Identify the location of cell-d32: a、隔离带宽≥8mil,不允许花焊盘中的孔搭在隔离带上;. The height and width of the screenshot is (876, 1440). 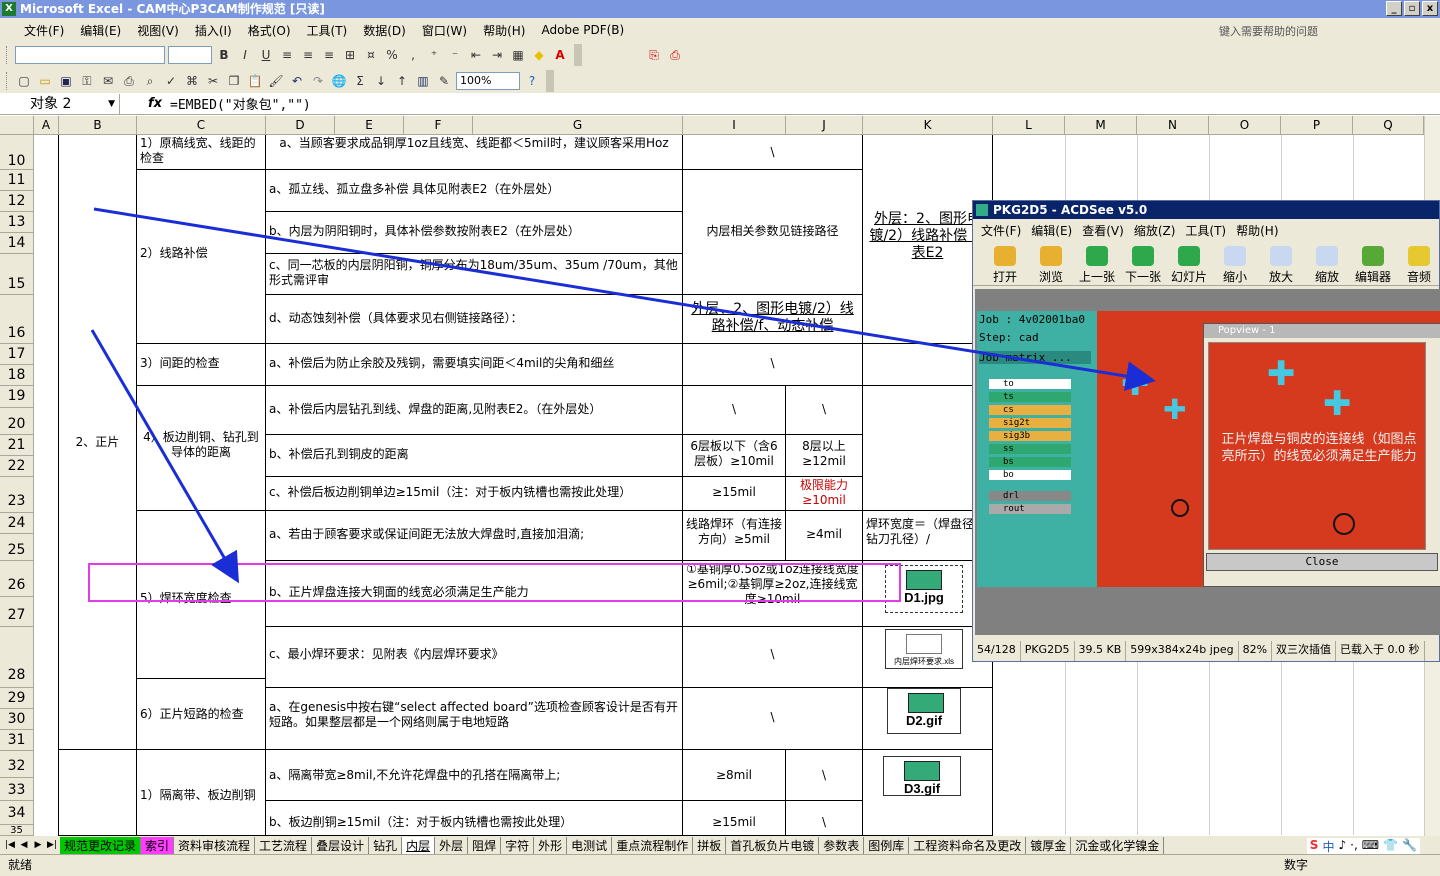
(474, 775).